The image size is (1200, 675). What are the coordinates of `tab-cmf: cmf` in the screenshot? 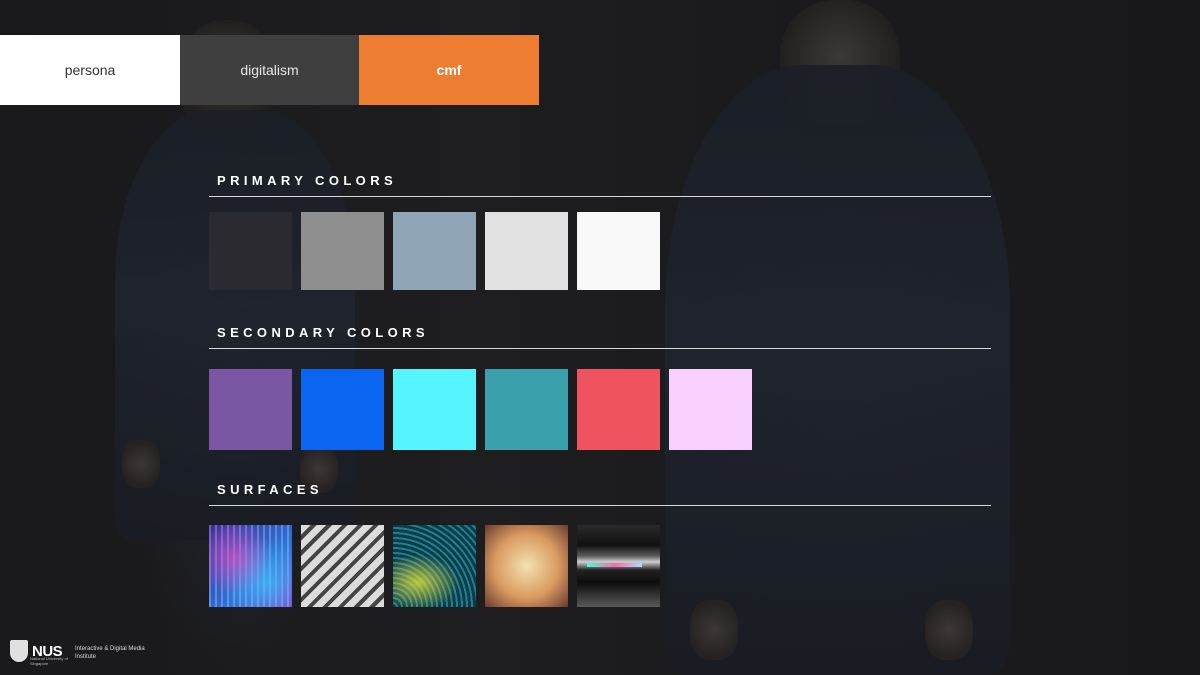 It's located at (449, 70).